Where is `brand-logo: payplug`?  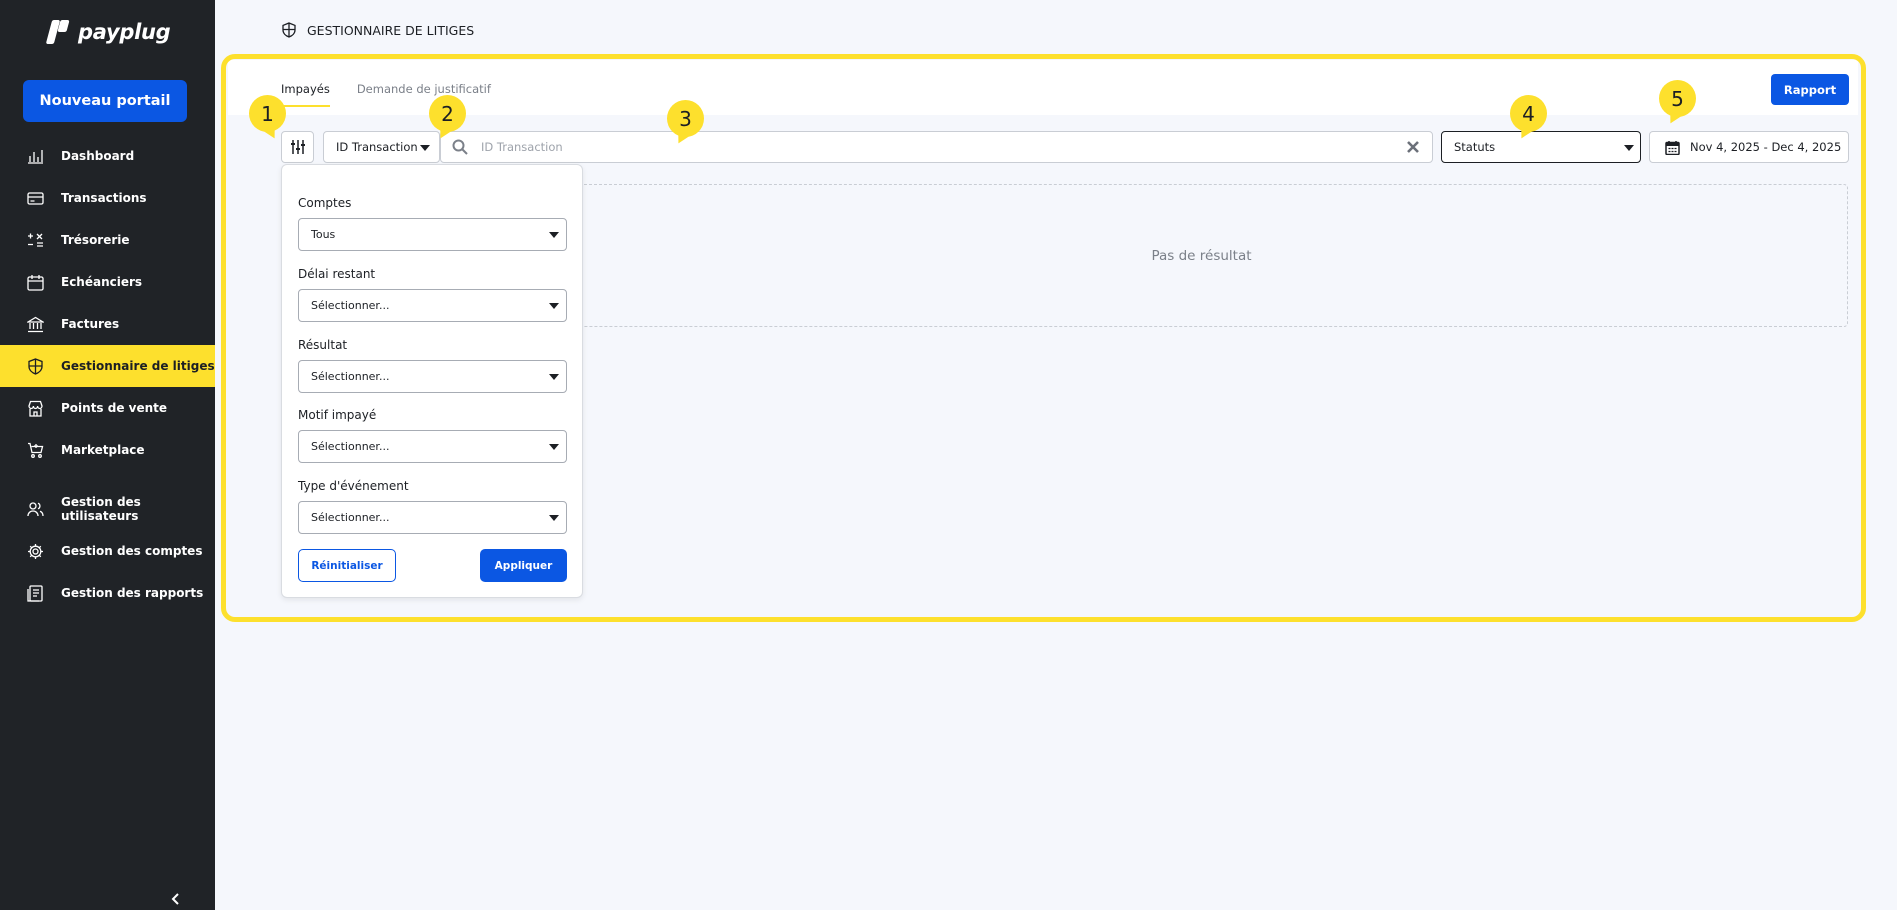
brand-logo: payplug is located at coordinates (108, 32).